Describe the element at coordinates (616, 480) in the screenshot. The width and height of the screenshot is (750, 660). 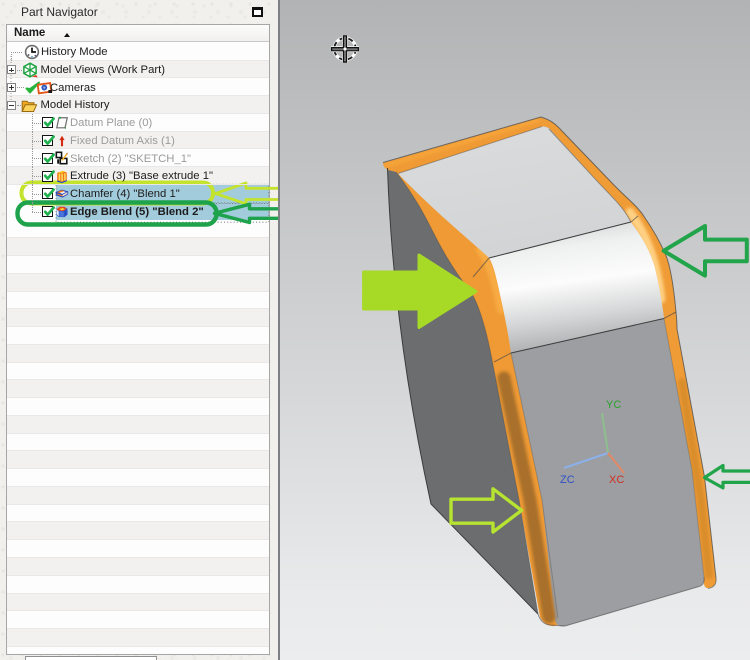
I see `svg-text: XC` at that location.